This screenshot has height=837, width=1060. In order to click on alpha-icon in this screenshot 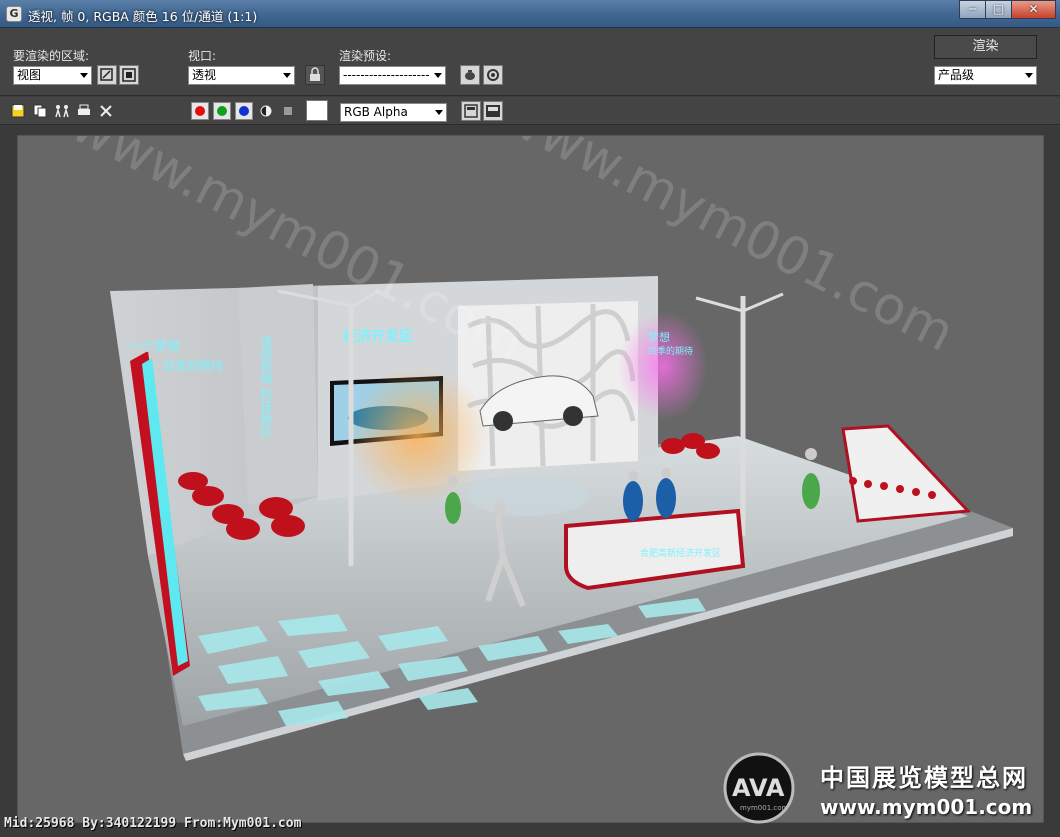, I will do `click(266, 111)`.